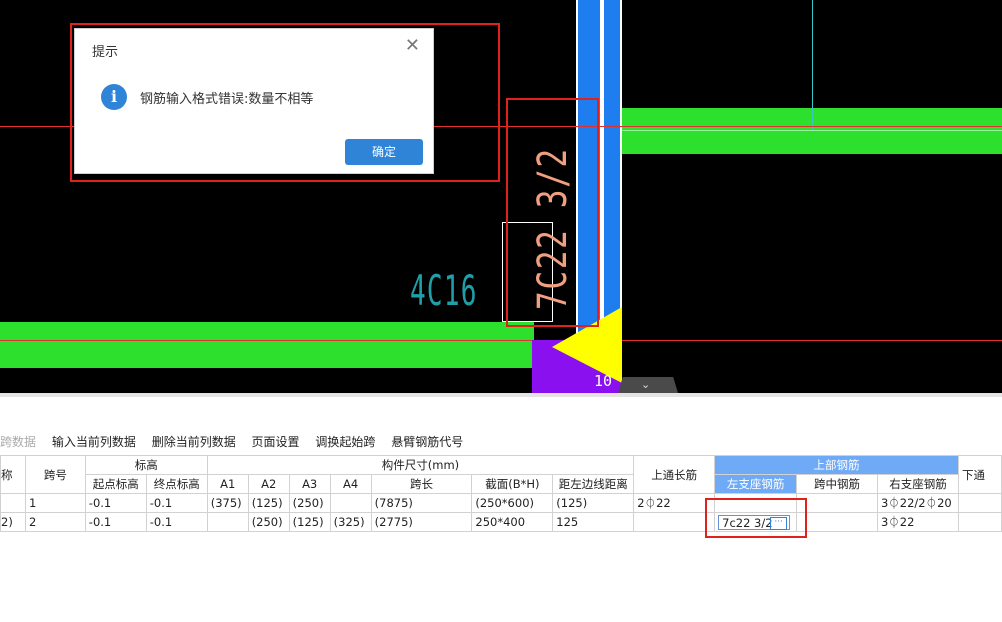 This screenshot has height=622, width=1002. What do you see at coordinates (285, 102) in the screenshot?
I see `highlight-dialog` at bounding box center [285, 102].